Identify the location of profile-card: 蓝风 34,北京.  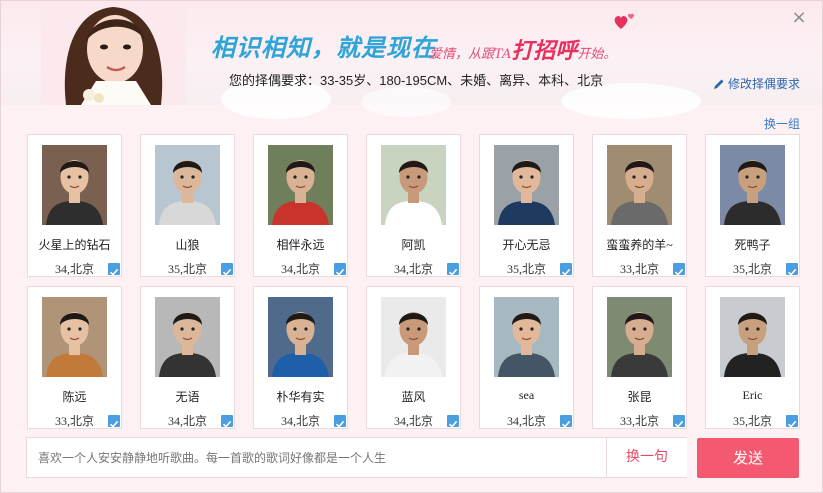
(413, 357).